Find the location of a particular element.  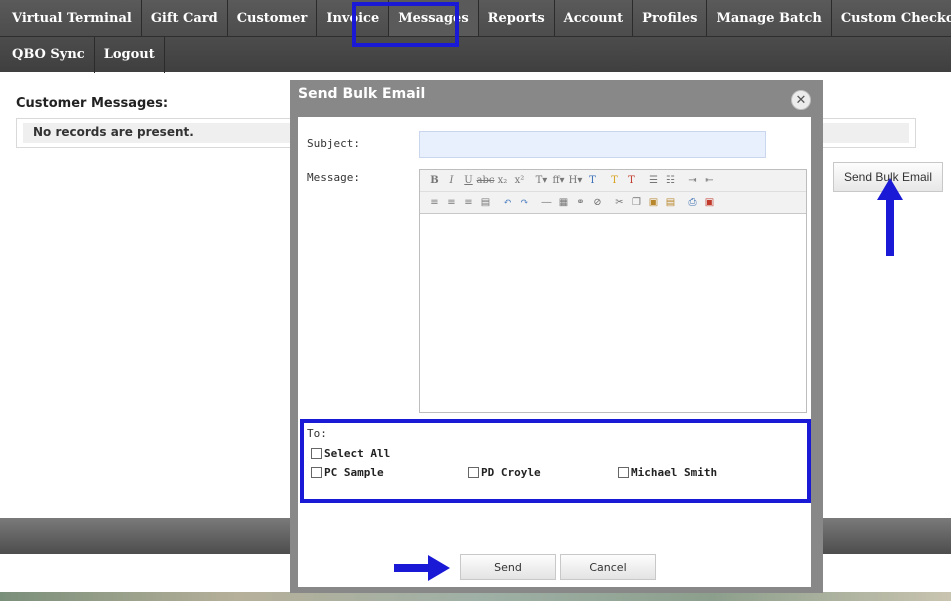

paste-icon: ▣ is located at coordinates (653, 203).